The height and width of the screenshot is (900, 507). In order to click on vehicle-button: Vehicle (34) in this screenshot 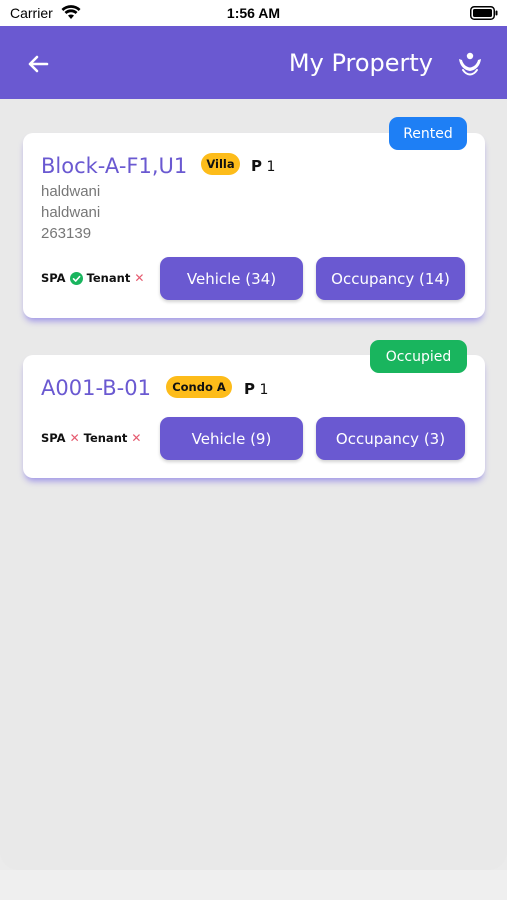, I will do `click(231, 278)`.